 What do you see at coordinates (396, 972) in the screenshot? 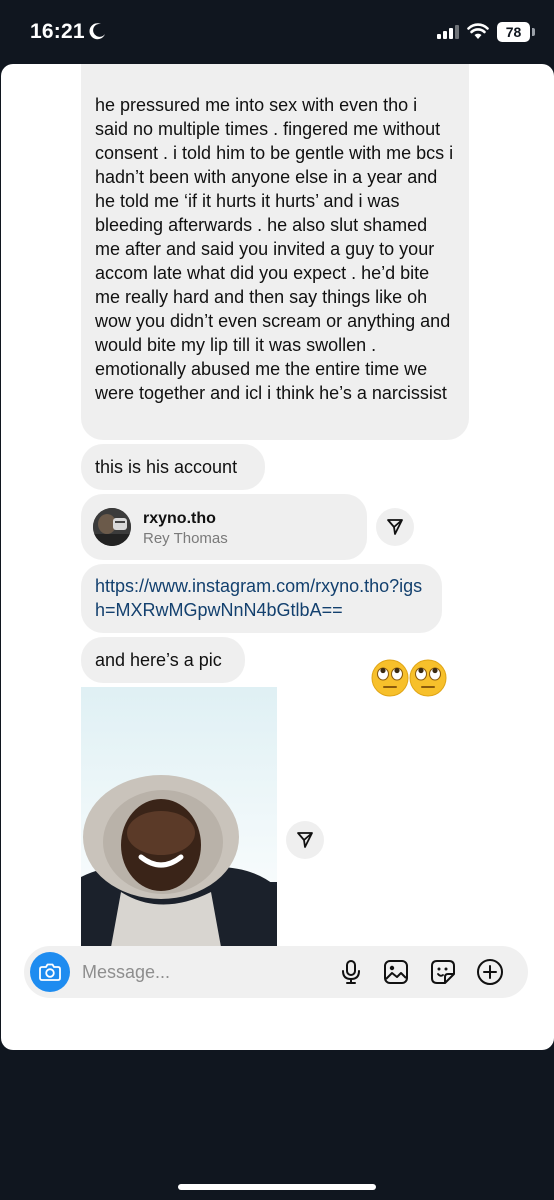
I see `gallery-icon` at bounding box center [396, 972].